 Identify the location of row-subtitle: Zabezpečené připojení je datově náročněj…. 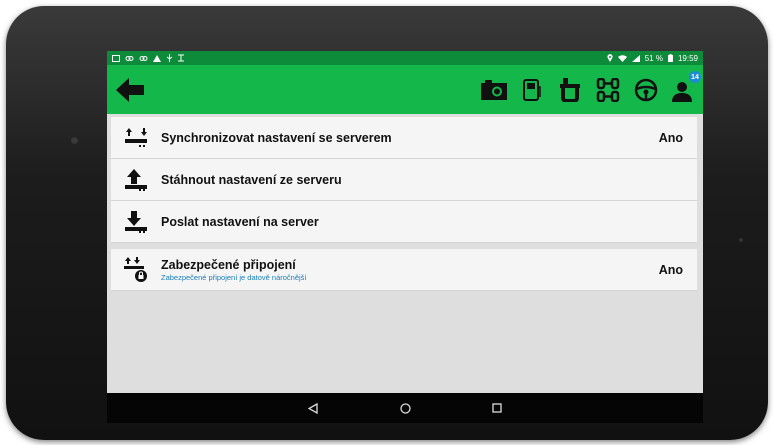
(234, 277).